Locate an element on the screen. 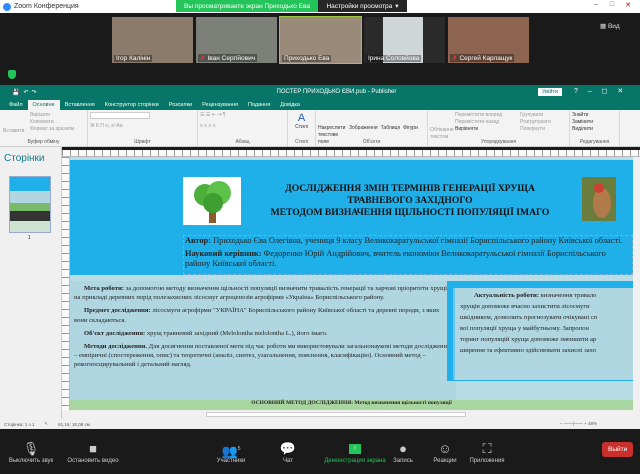 The width and height of the screenshot is (640, 474). participant-name: Сергей Карлащук is located at coordinates (486, 58).